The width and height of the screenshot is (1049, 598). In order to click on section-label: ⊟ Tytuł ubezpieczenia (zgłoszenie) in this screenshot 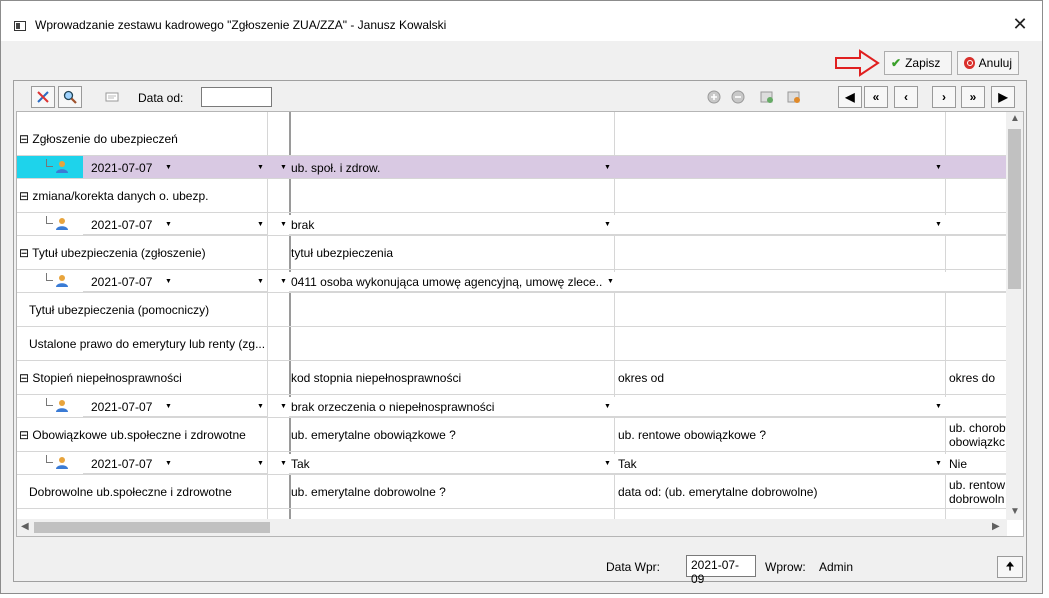, I will do `click(142, 253)`.